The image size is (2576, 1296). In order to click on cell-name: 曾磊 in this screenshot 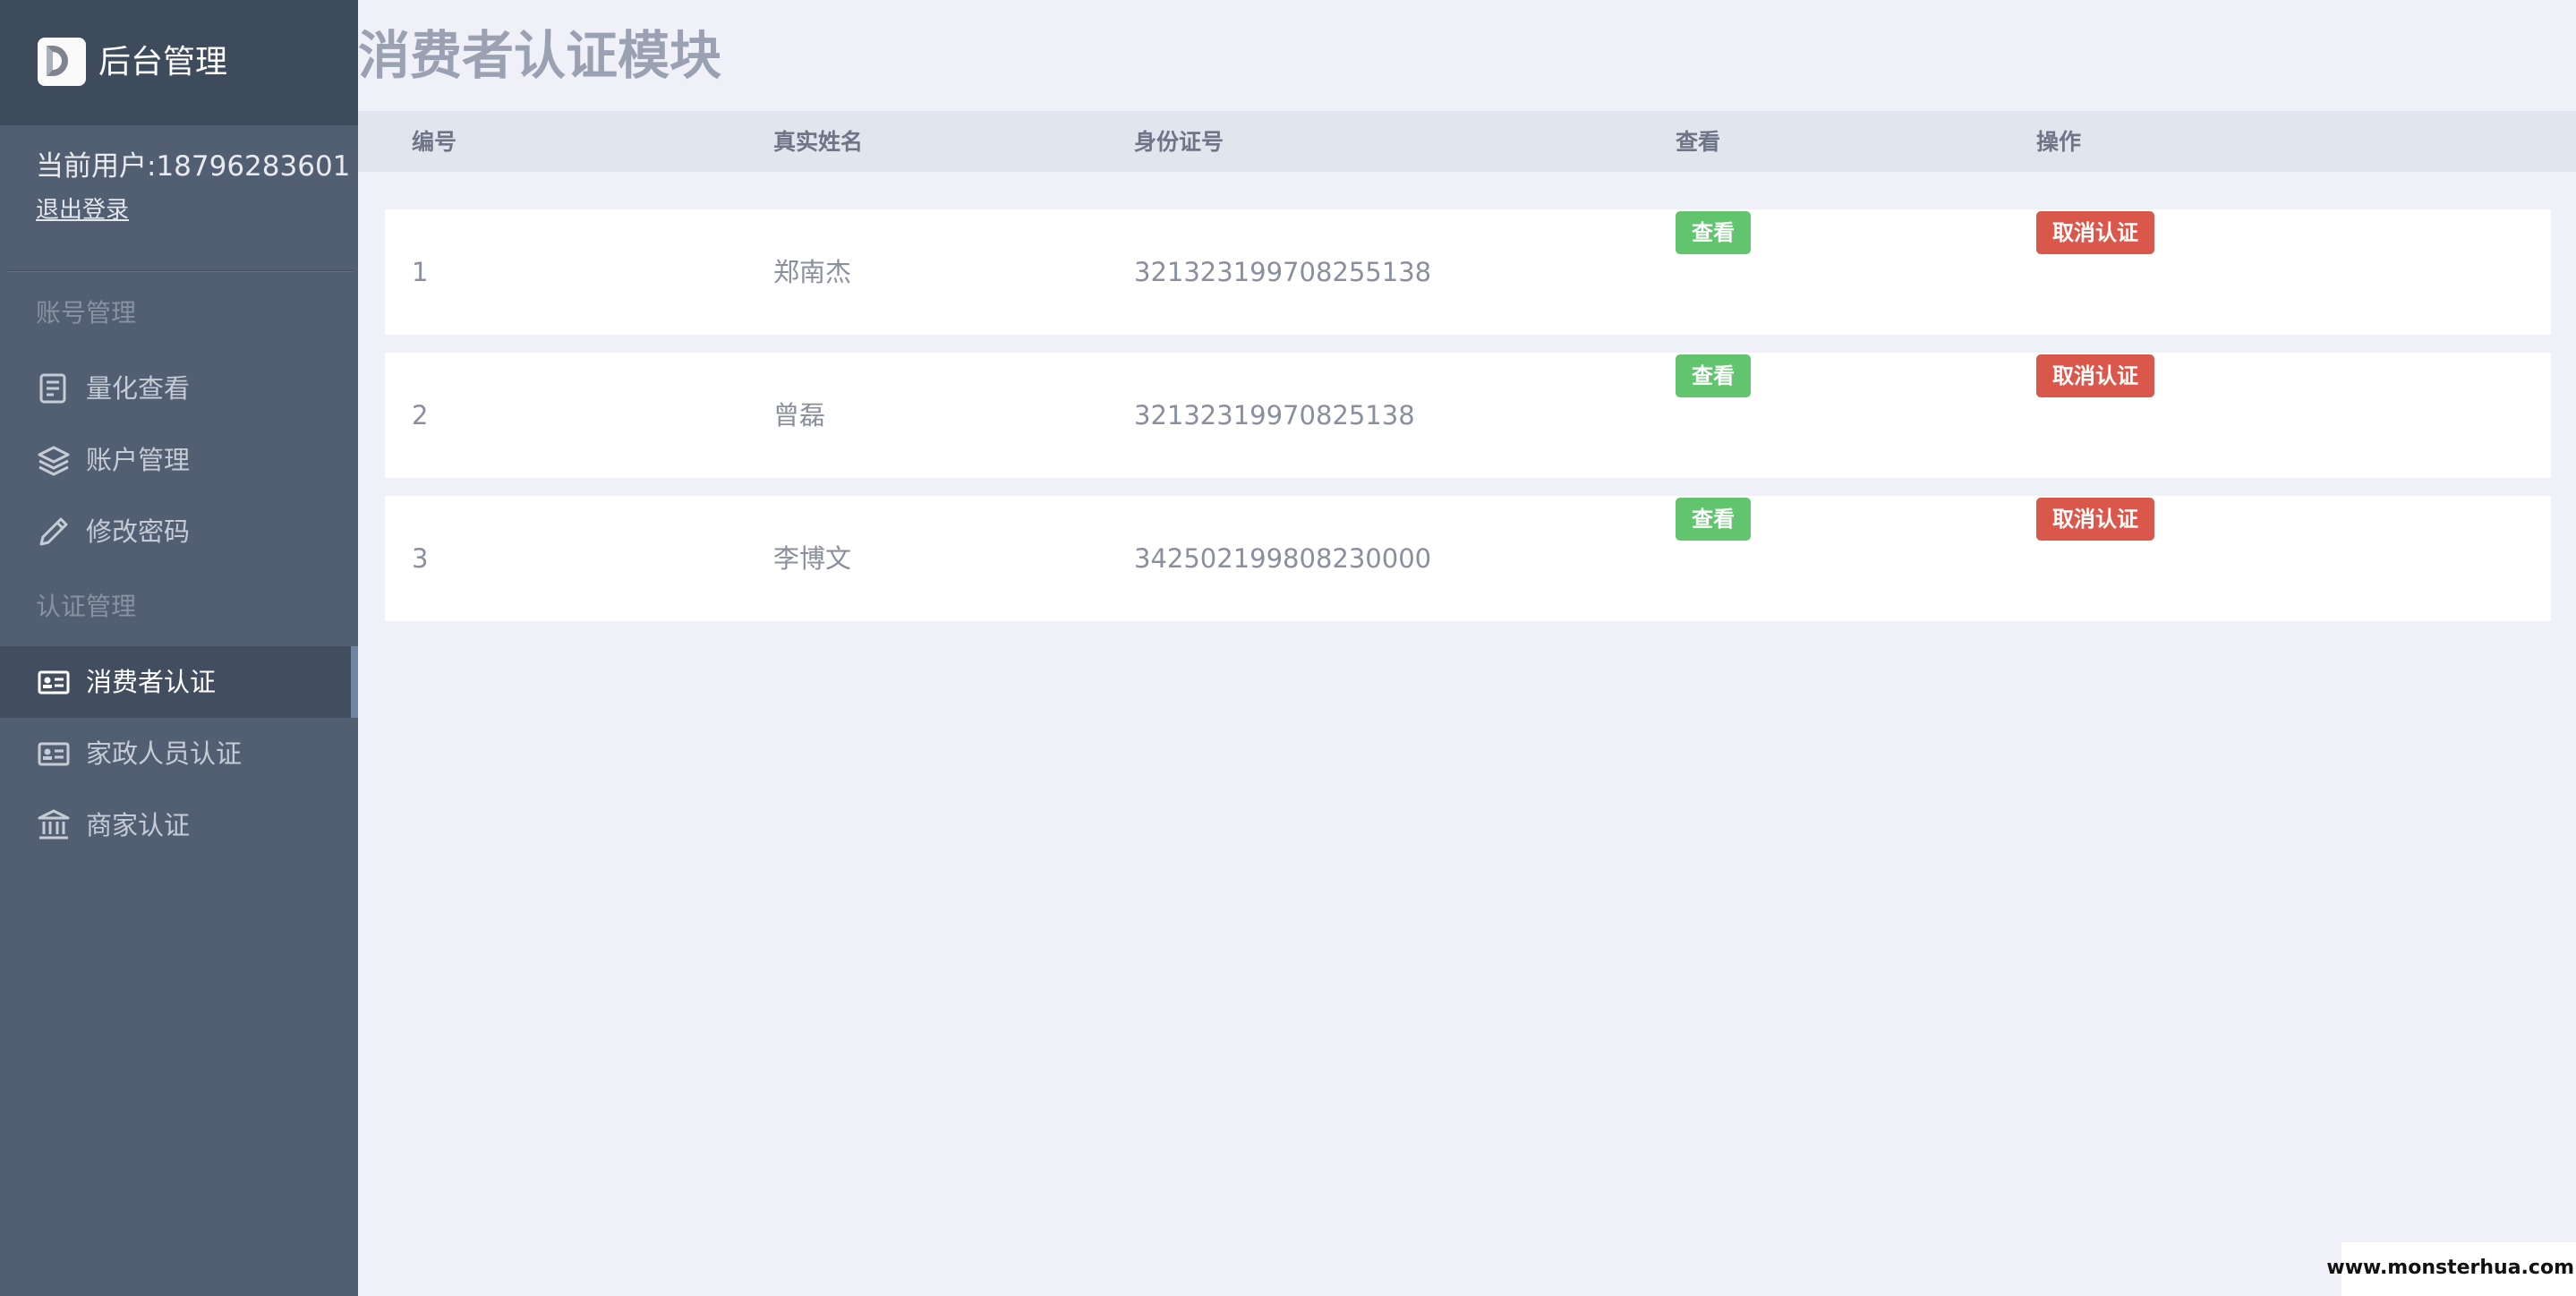, I will do `click(799, 416)`.